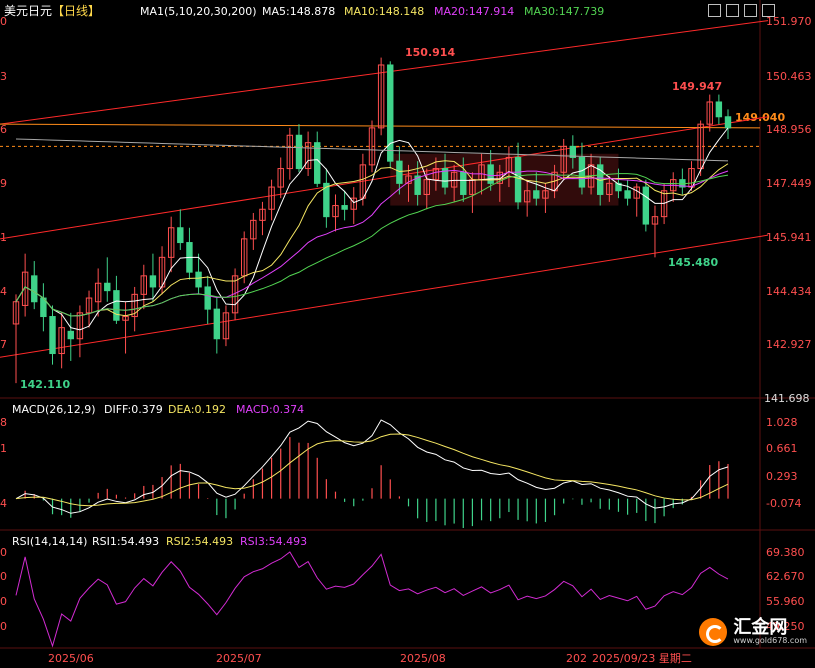 The image size is (815, 668). I want to click on chart-settings-icon, so click(714, 10).